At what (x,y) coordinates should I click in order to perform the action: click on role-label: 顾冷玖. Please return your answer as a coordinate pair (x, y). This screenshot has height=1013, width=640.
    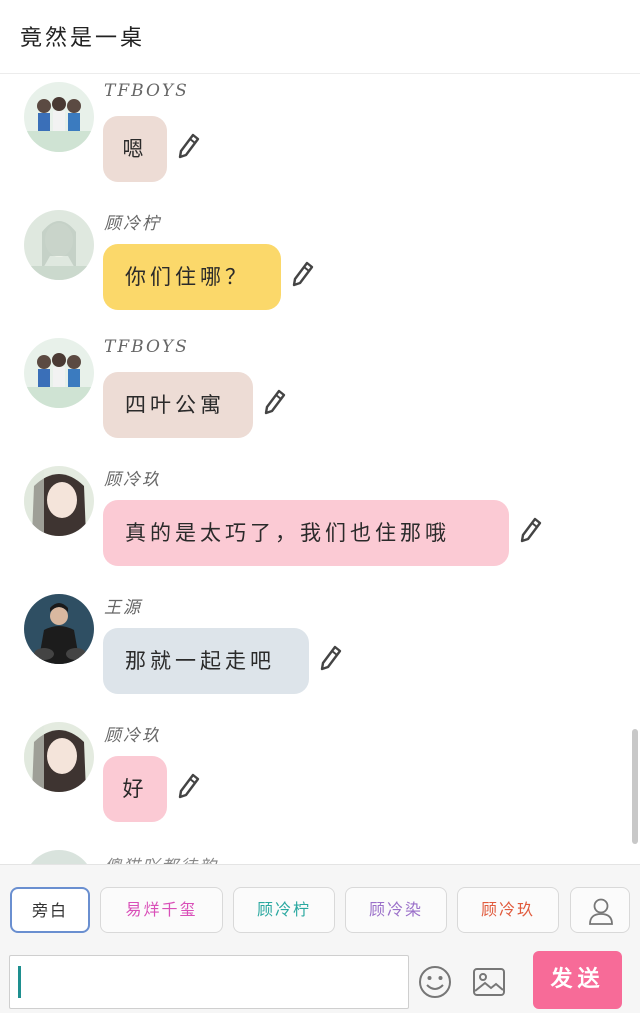
    Looking at the image, I should click on (507, 909).